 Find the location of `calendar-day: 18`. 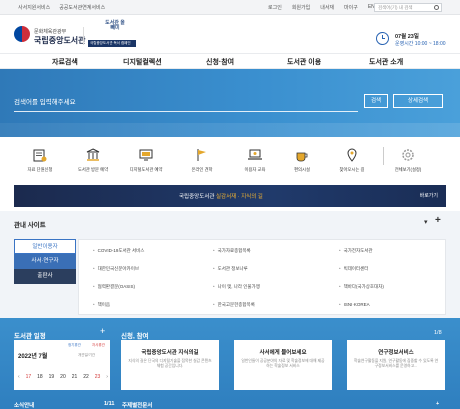

calendar-day: 18 is located at coordinates (40, 377).